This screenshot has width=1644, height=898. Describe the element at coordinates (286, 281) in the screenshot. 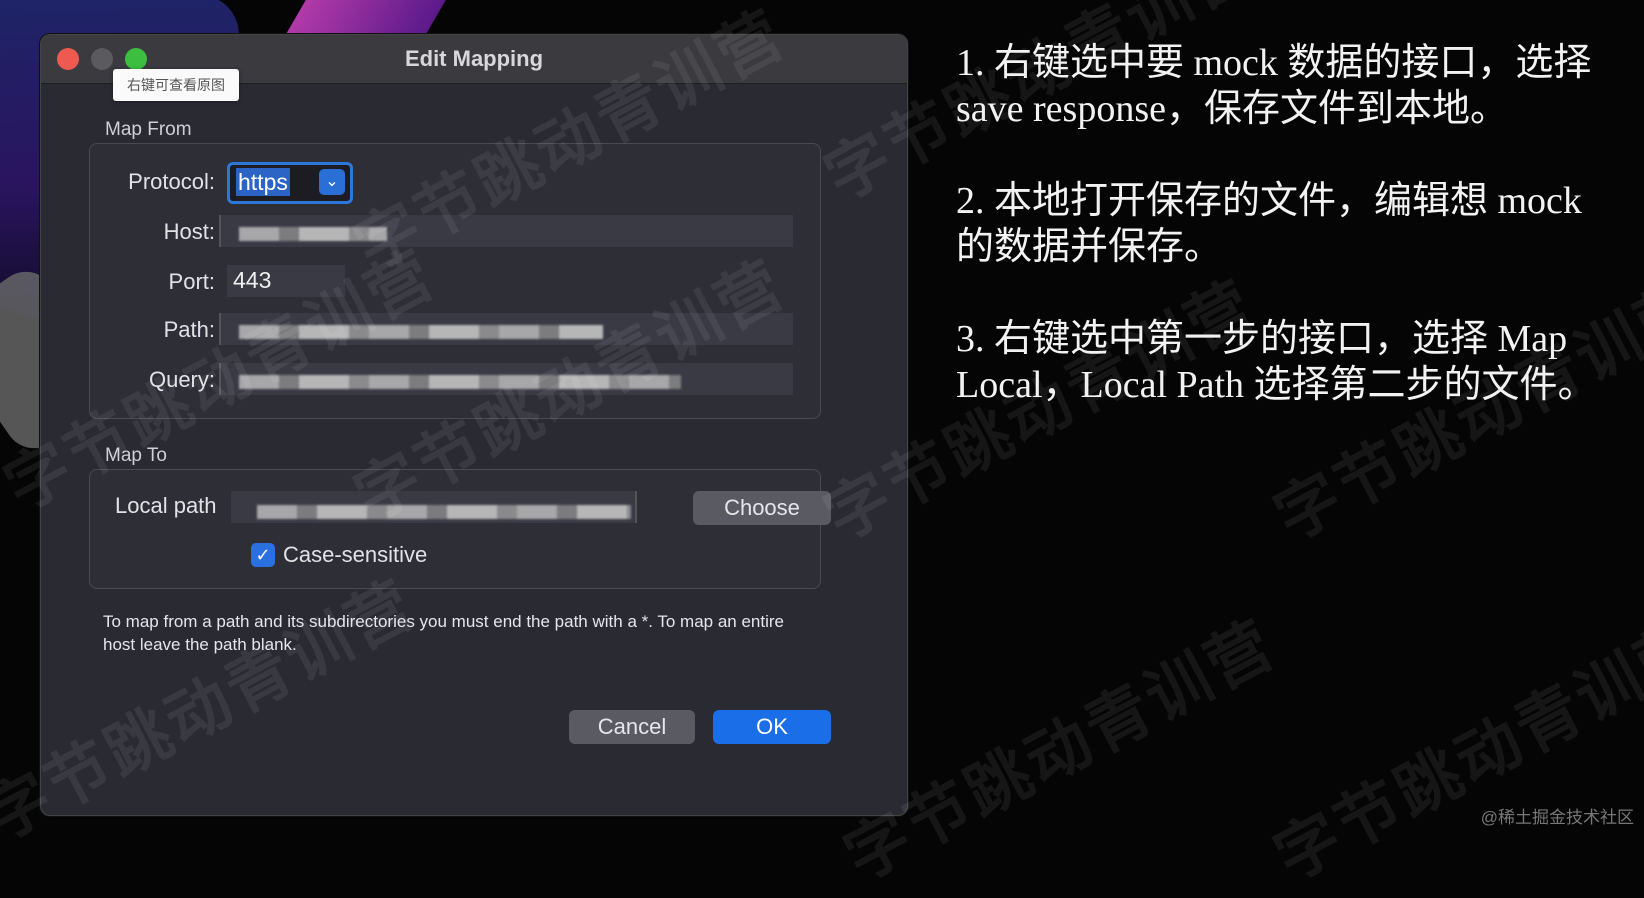

I see `port-input: 443` at that location.